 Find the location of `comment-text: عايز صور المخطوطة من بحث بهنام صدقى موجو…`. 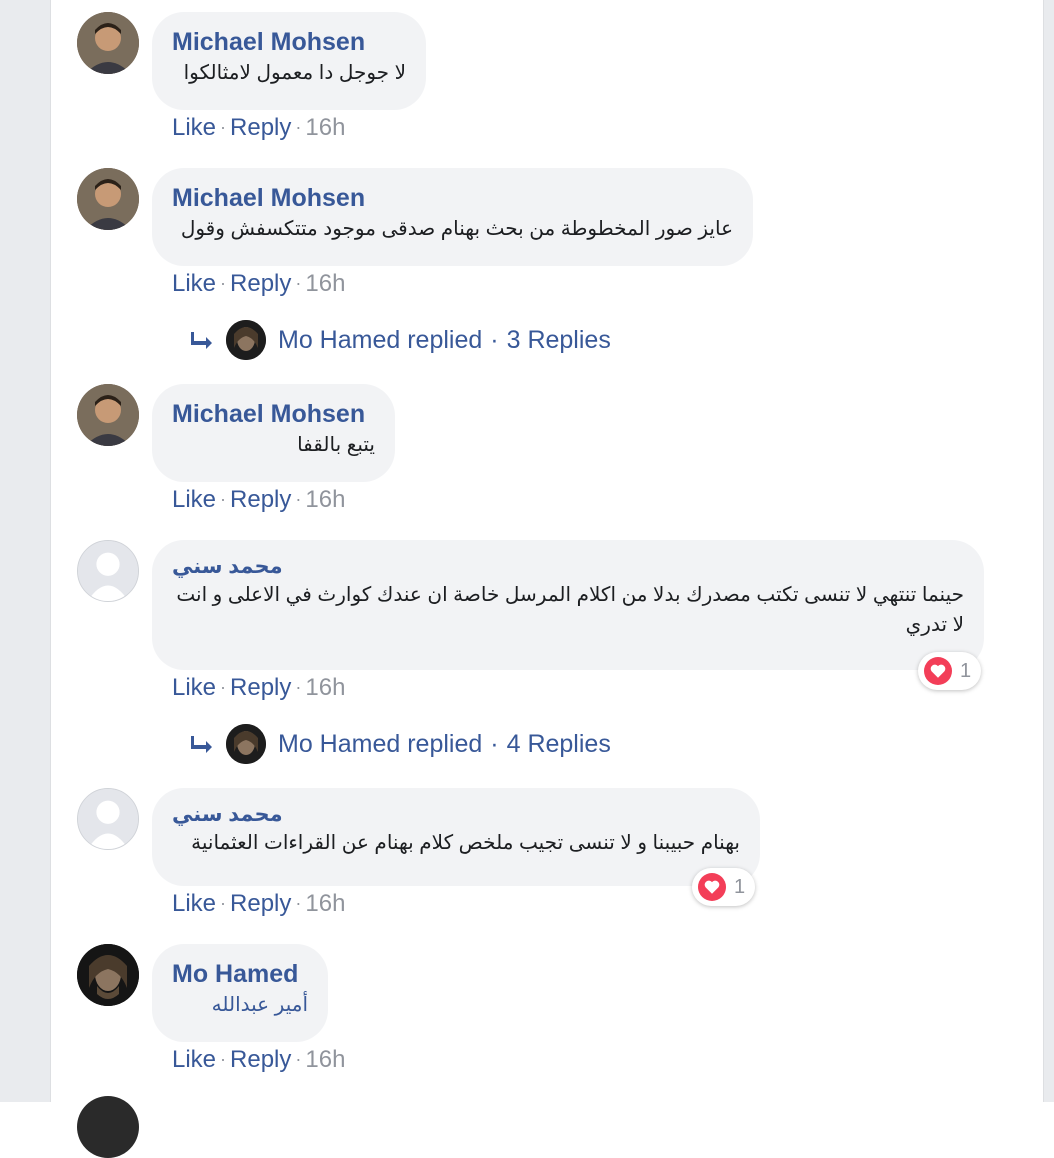

comment-text: عايز صور المخطوطة من بحث بهنام صدقى موجو… is located at coordinates (456, 229).